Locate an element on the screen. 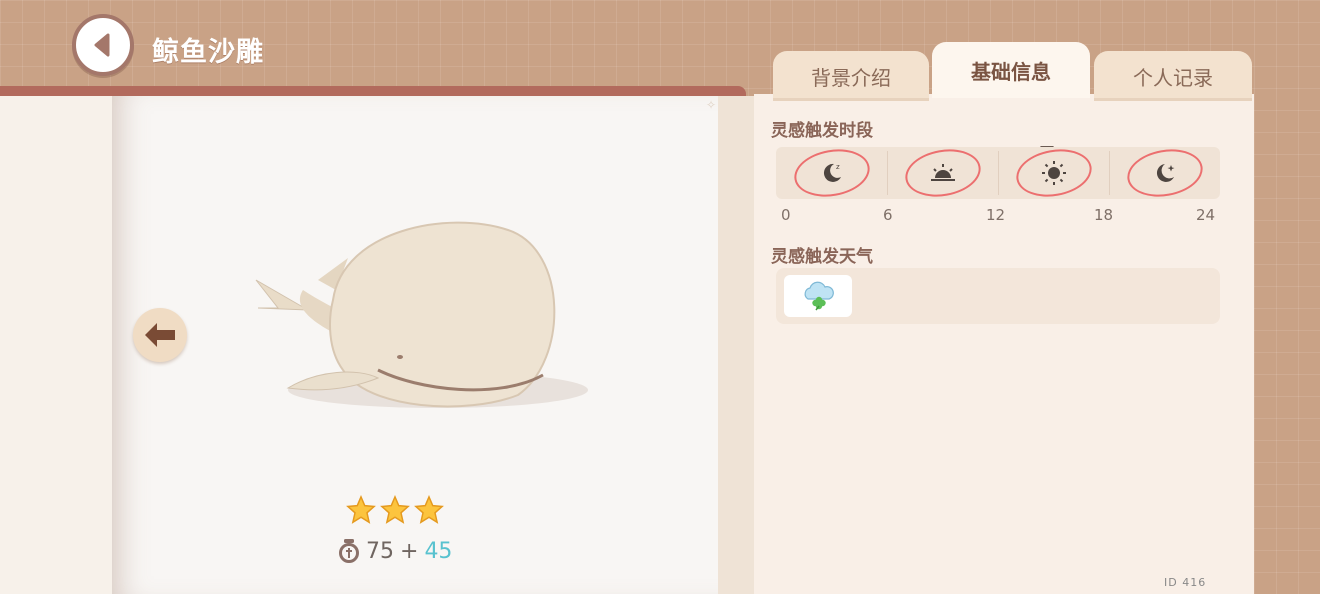  time-tick: 12 is located at coordinates (996, 215).